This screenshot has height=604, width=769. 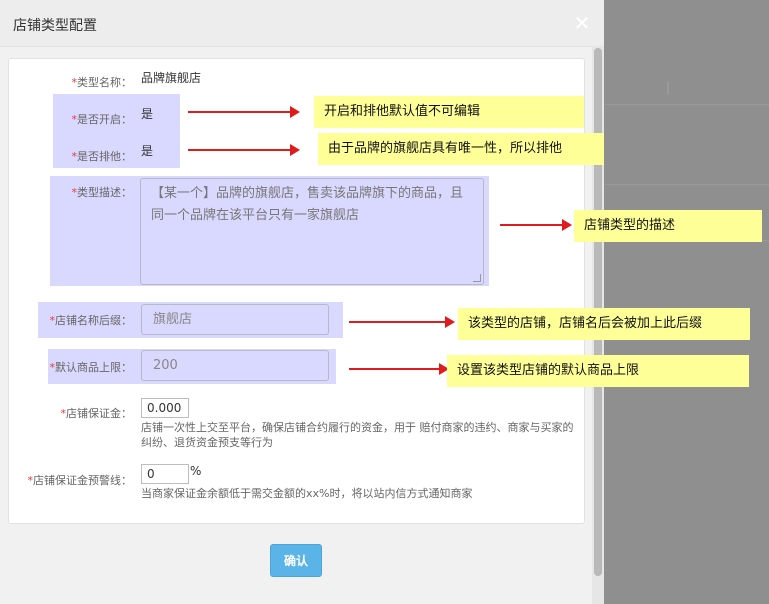 I want to click on name-suffix-input: 旗舰店, so click(x=235, y=319).